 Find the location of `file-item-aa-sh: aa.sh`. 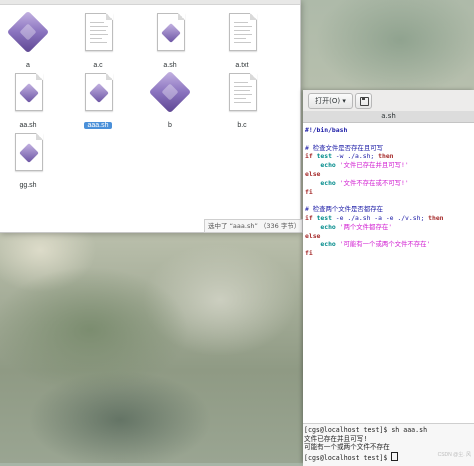

file-item-aa-sh: aa.sh is located at coordinates (28, 101).